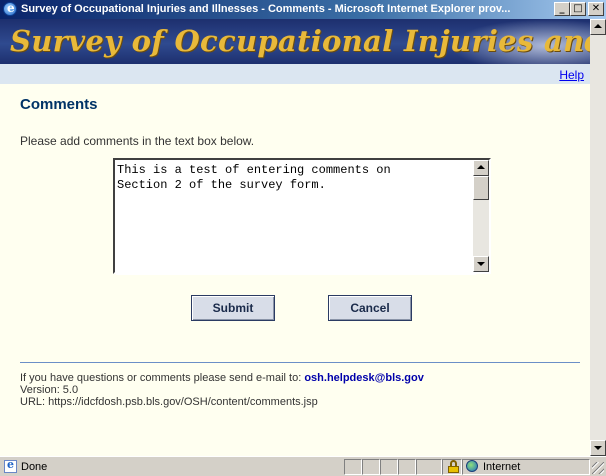 Image resolution: width=606 pixels, height=476 pixels. Describe the element at coordinates (49, 390) in the screenshot. I see `version-text: Version: 5.0` at that location.